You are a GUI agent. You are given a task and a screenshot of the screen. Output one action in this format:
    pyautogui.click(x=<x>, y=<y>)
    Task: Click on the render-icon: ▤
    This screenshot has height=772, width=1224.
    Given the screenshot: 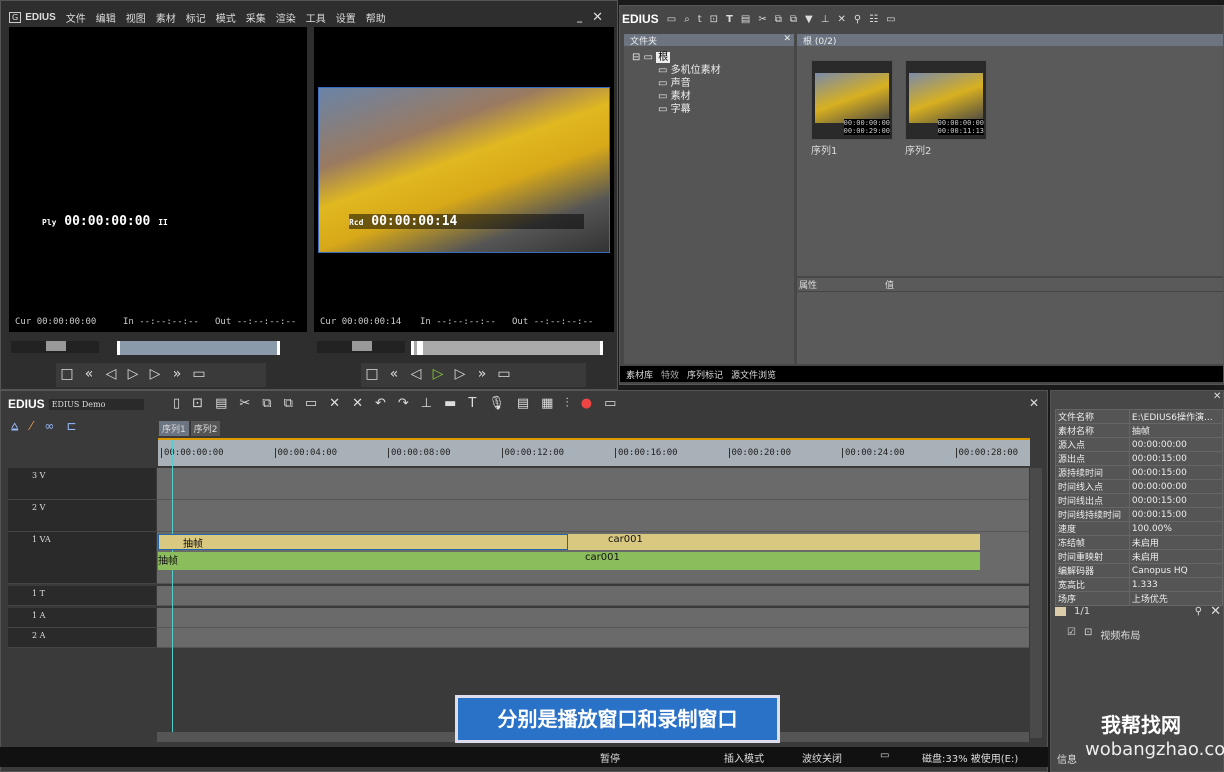 What is the action you would take?
    pyautogui.click(x=523, y=403)
    